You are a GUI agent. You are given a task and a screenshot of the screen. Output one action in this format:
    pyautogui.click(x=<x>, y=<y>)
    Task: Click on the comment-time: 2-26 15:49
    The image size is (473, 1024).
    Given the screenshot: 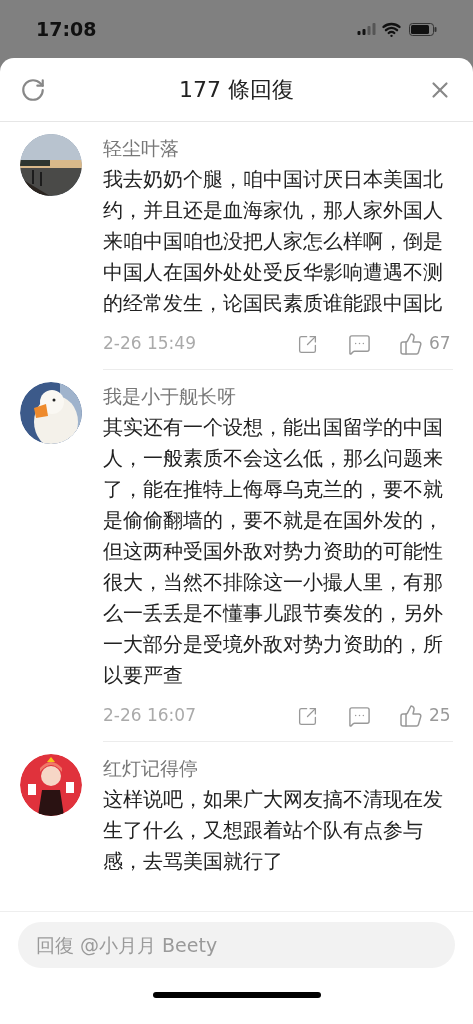 What is the action you would take?
    pyautogui.click(x=150, y=344)
    